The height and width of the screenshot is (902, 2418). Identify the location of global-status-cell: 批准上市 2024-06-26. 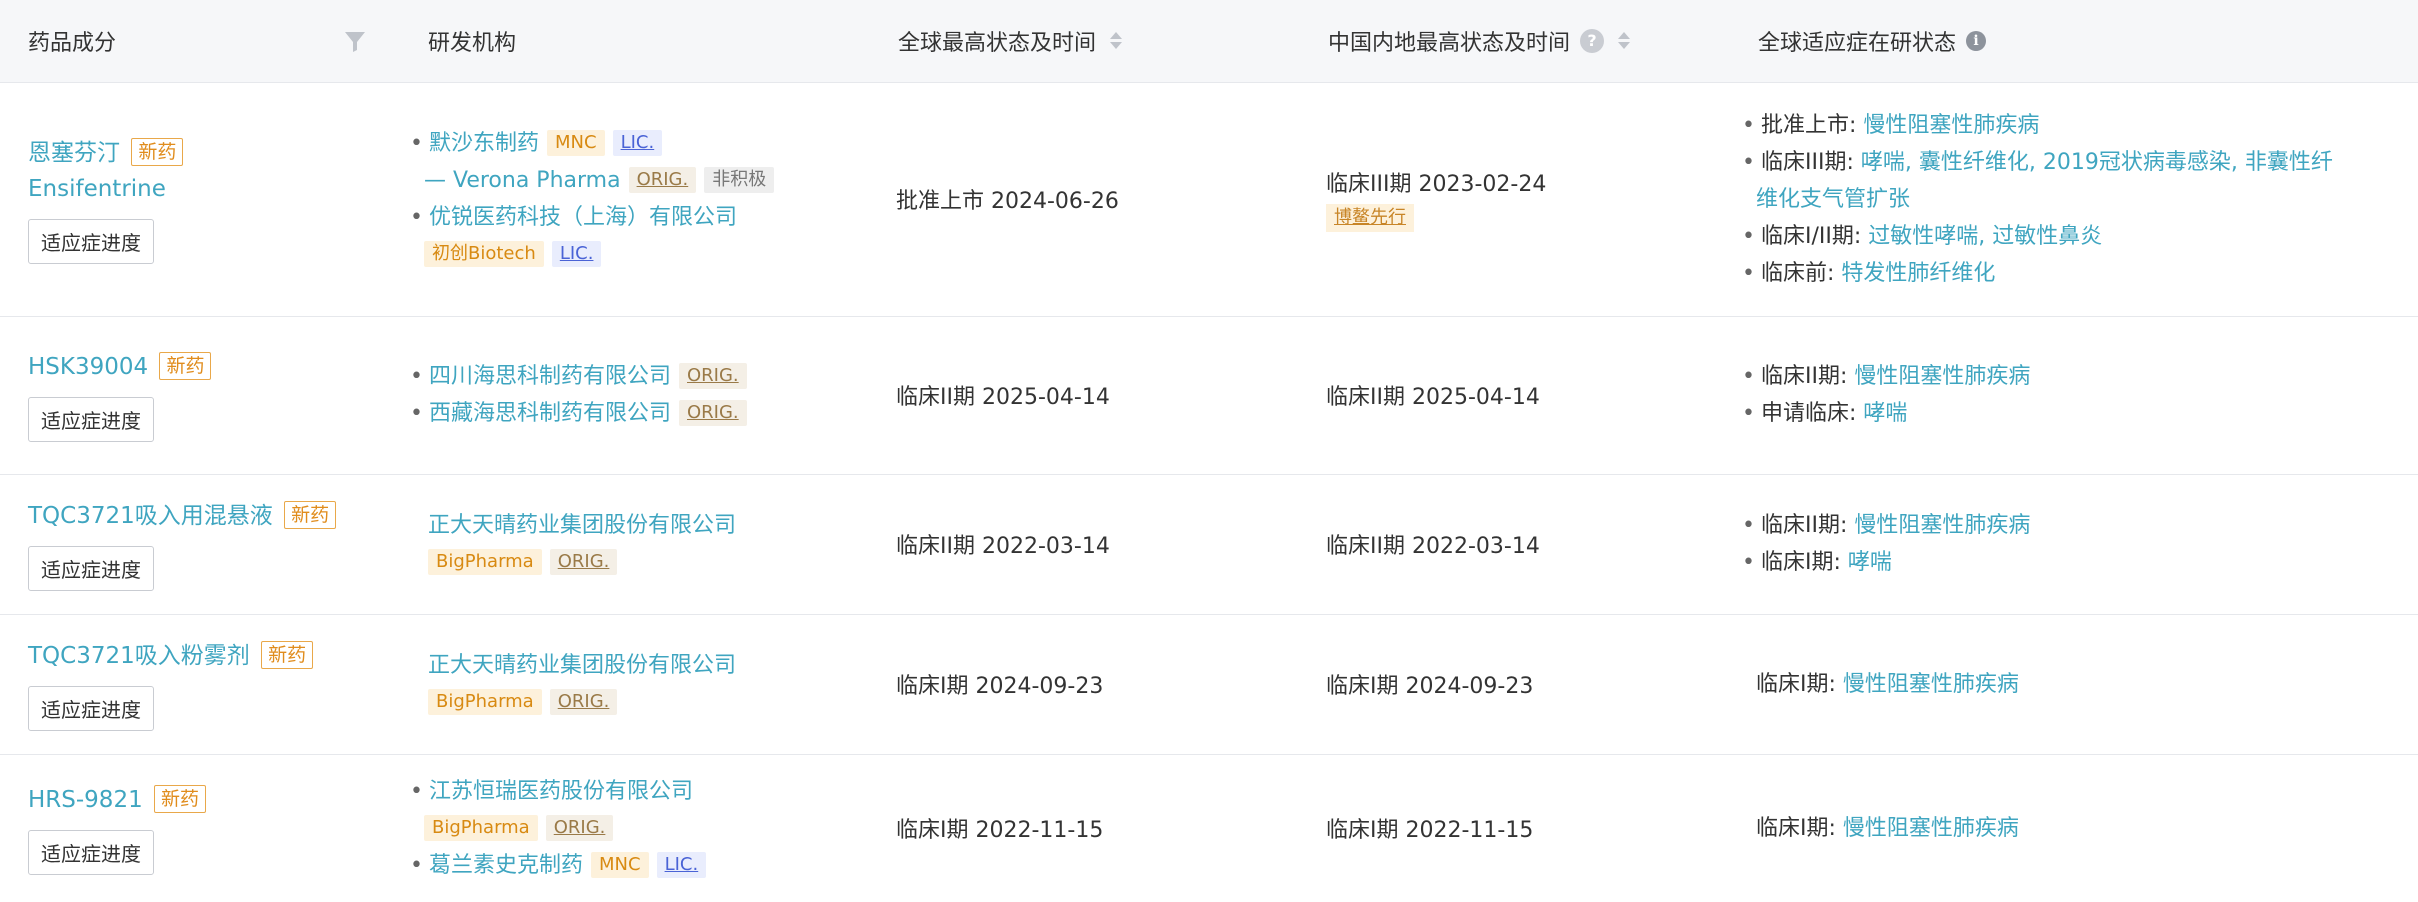
(1085, 199).